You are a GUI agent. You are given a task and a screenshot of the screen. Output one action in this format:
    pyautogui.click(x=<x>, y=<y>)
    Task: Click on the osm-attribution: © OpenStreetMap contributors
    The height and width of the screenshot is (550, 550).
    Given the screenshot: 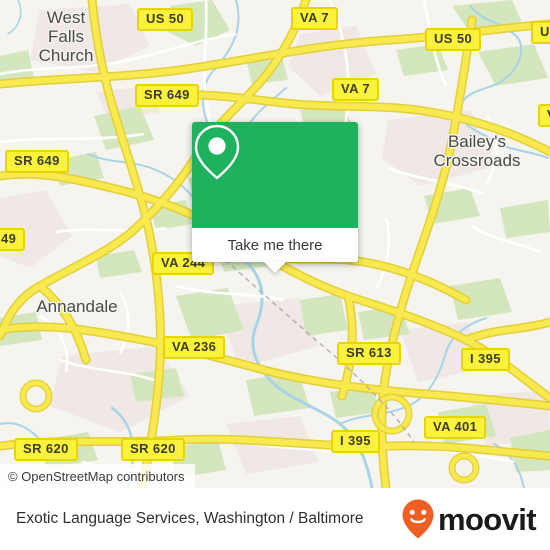 What is the action you would take?
    pyautogui.click(x=97, y=476)
    